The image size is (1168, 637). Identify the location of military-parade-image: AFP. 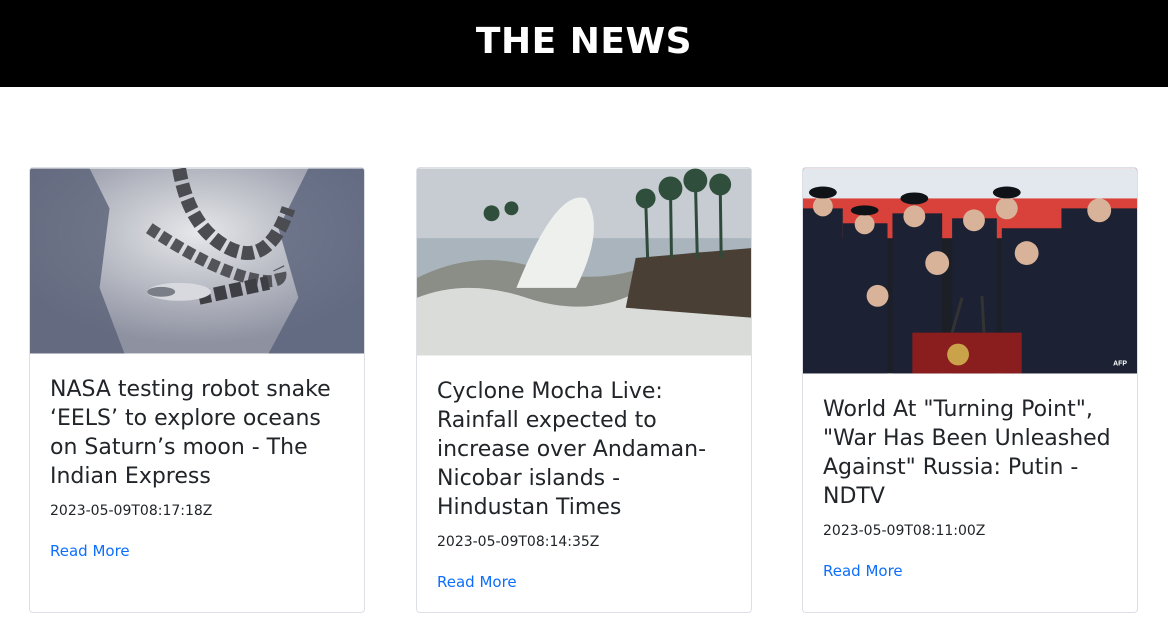
(970, 271).